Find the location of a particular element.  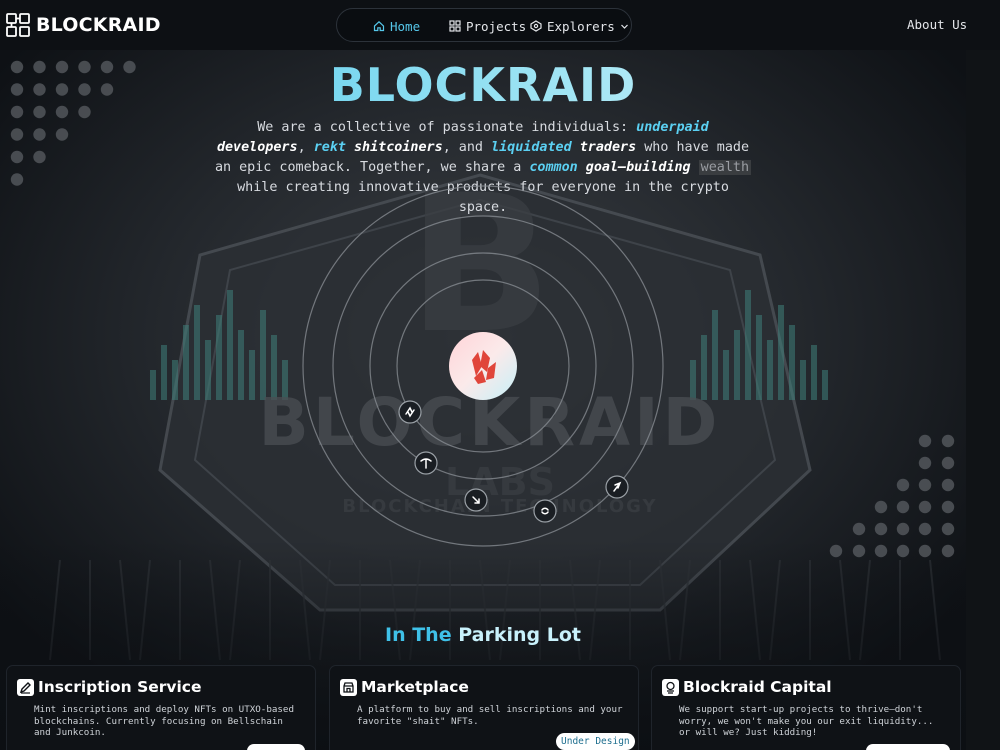

pen-icon is located at coordinates (25, 687).